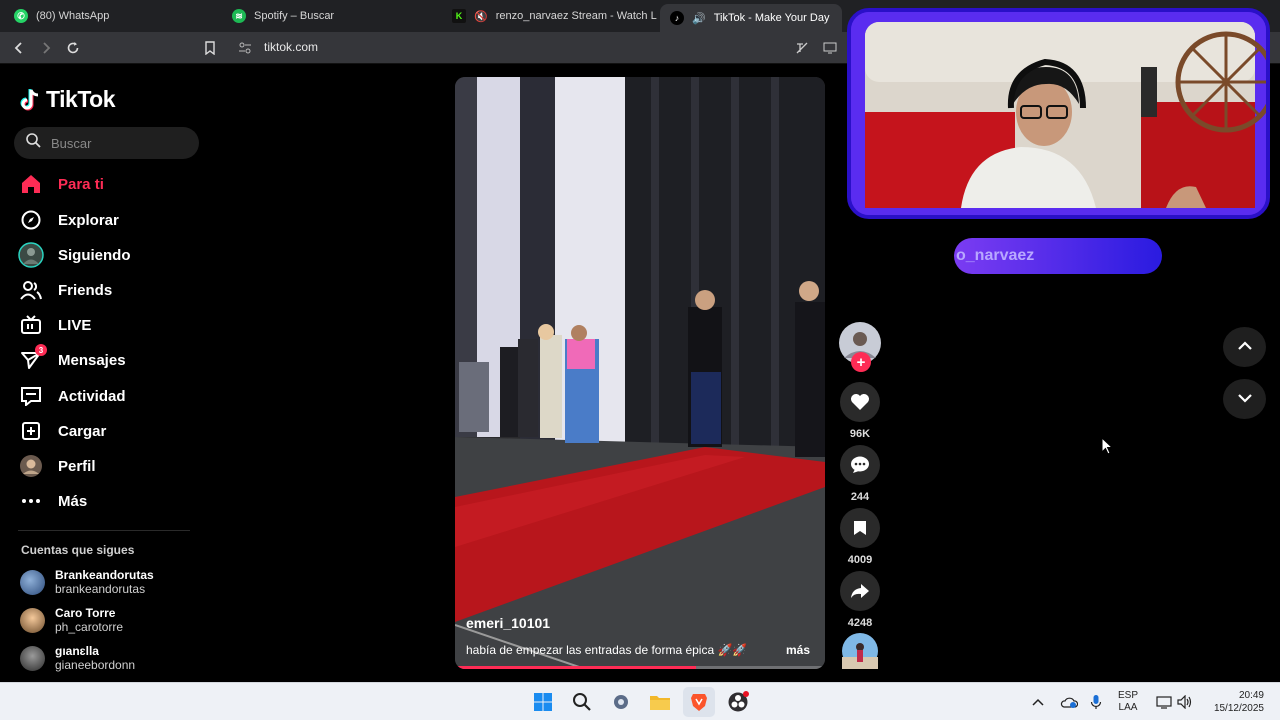  Describe the element at coordinates (699, 18) in the screenshot. I see `speaker-icon: 🔊` at that location.